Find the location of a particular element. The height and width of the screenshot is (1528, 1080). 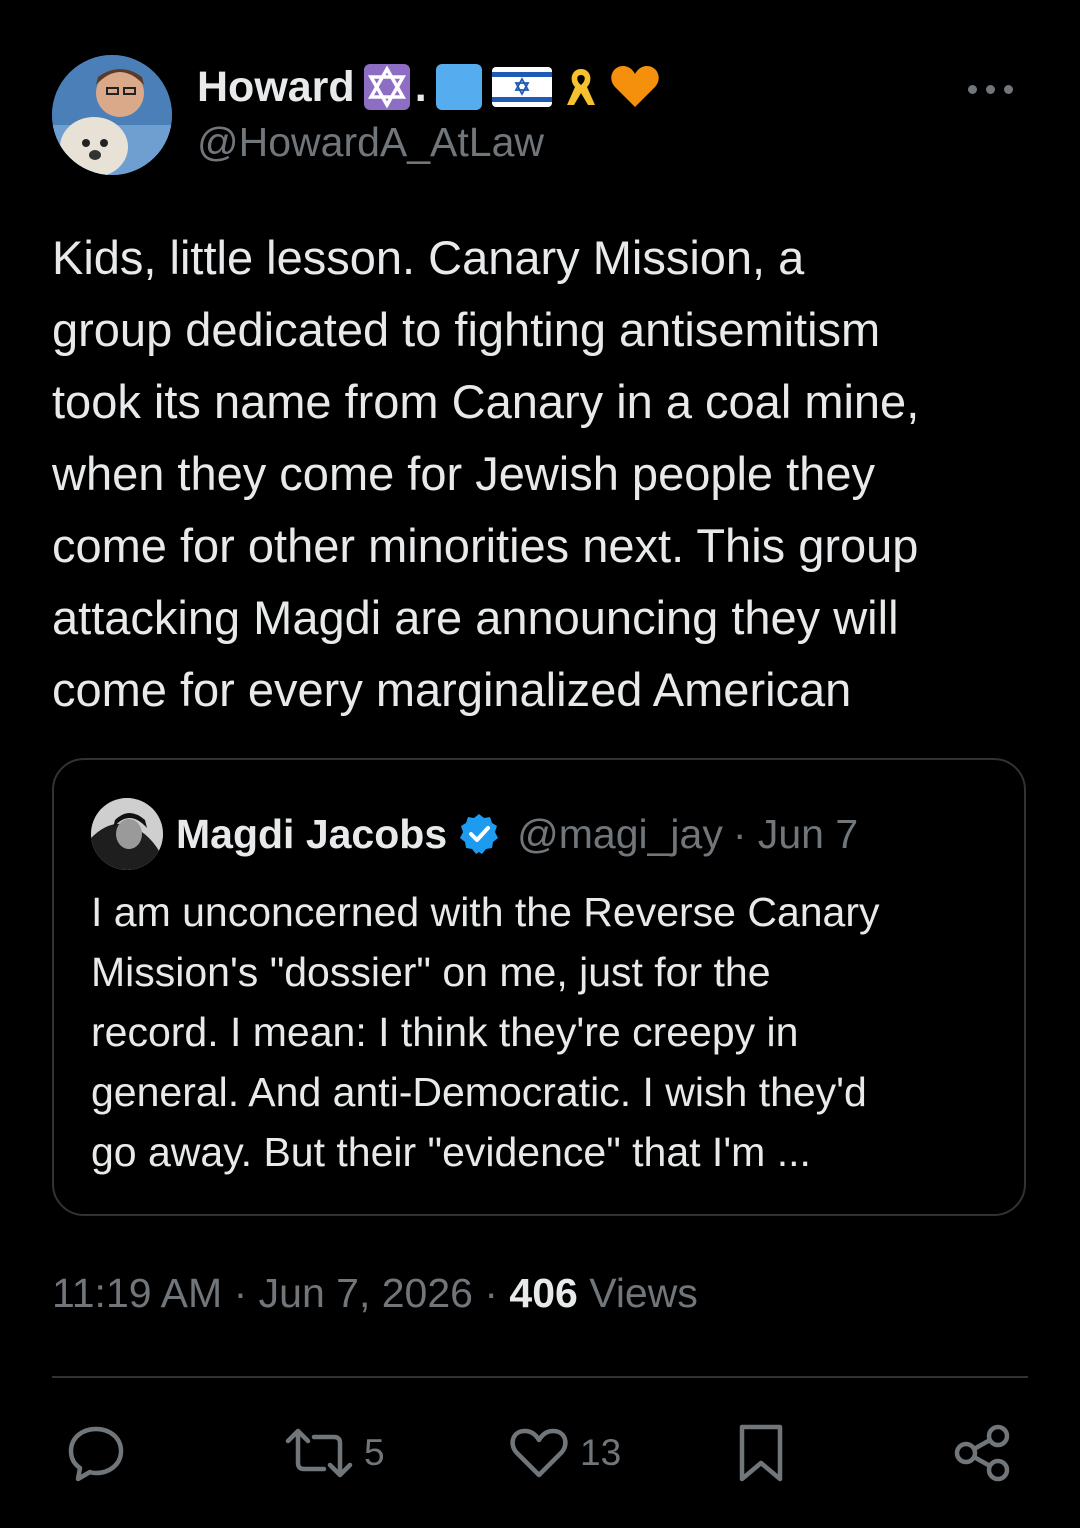

action-bar: 5 13 is located at coordinates (540, 1453).